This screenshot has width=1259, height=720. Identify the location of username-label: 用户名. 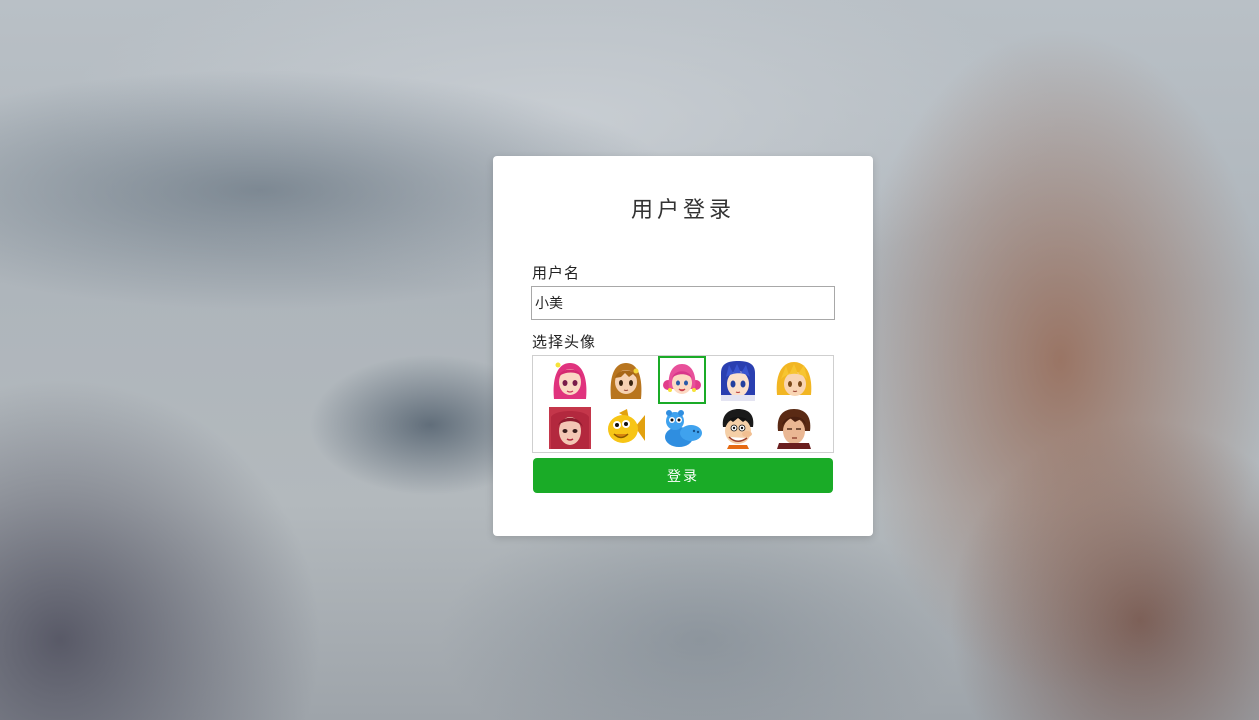
(556, 273).